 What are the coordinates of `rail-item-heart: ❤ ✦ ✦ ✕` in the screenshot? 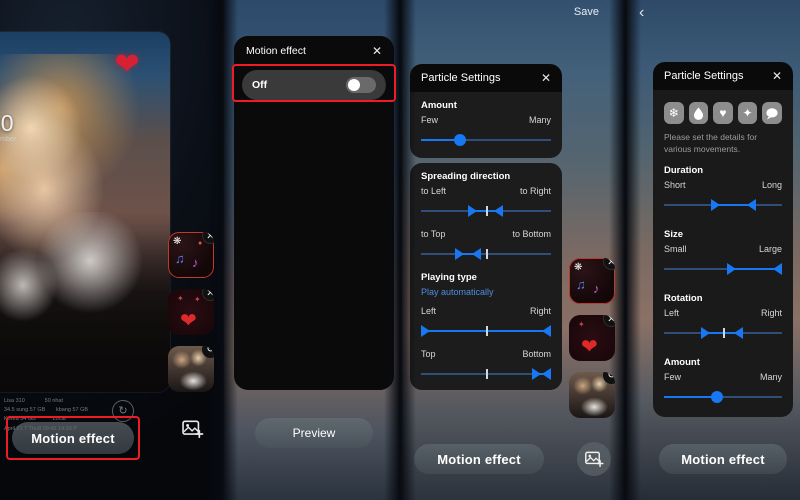 It's located at (191, 312).